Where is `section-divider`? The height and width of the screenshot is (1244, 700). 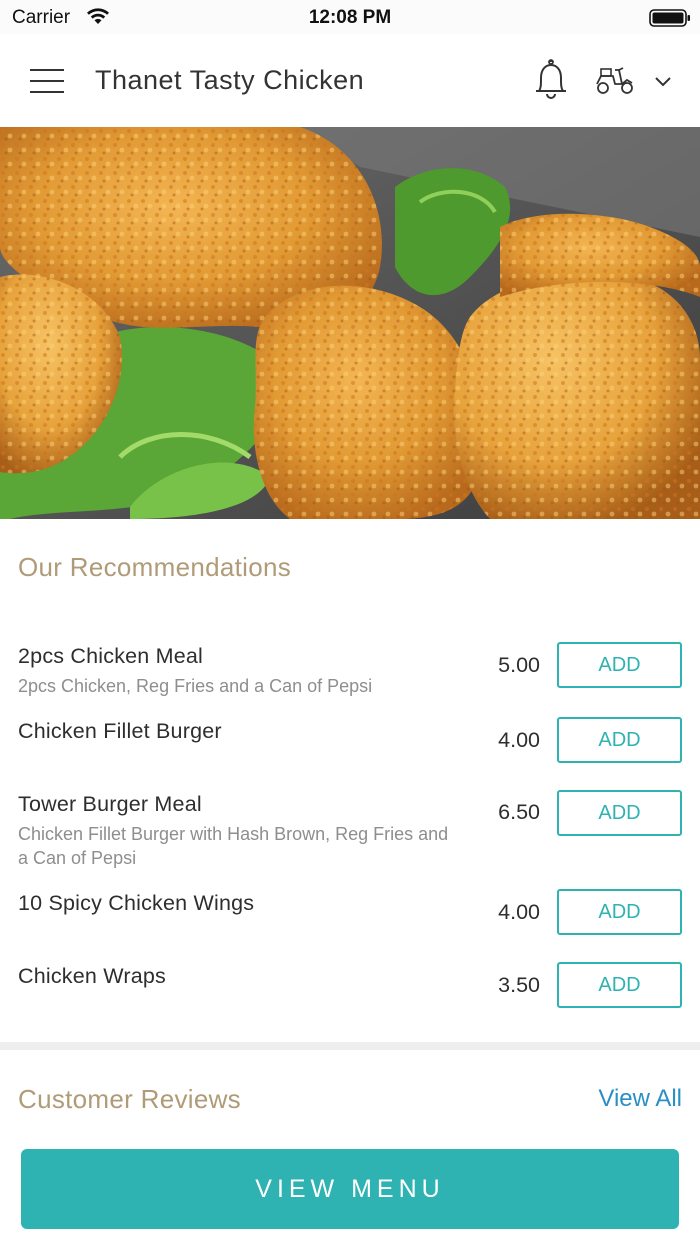 section-divider is located at coordinates (350, 1046).